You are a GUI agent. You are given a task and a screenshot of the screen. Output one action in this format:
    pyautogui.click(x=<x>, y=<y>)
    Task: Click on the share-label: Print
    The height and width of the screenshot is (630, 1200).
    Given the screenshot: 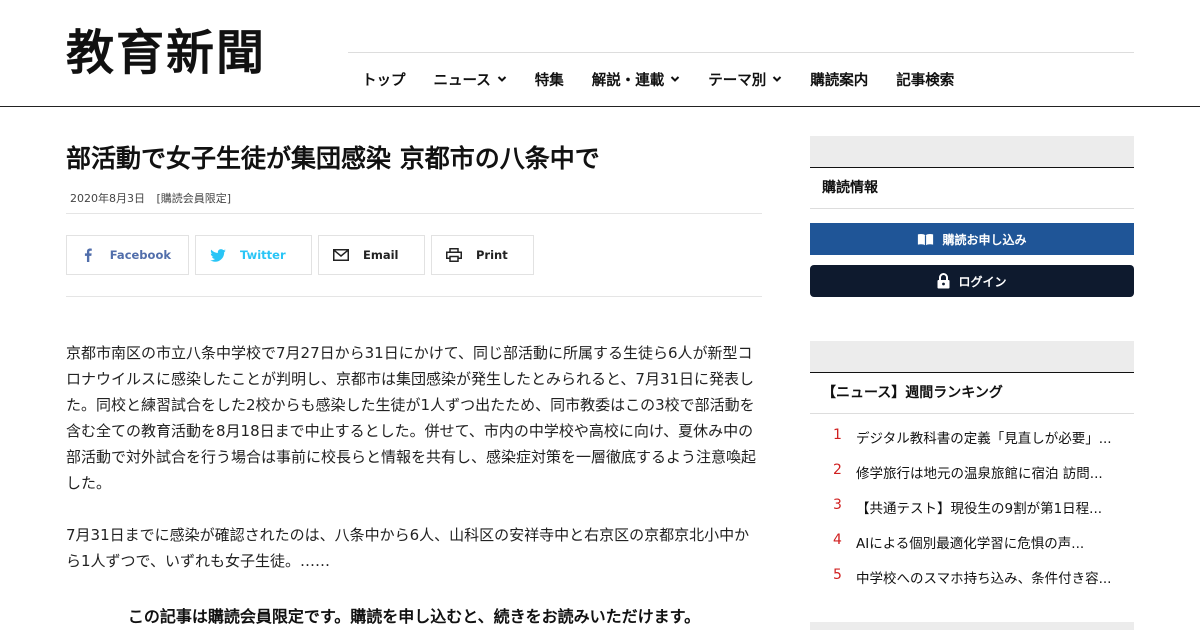 What is the action you would take?
    pyautogui.click(x=492, y=255)
    